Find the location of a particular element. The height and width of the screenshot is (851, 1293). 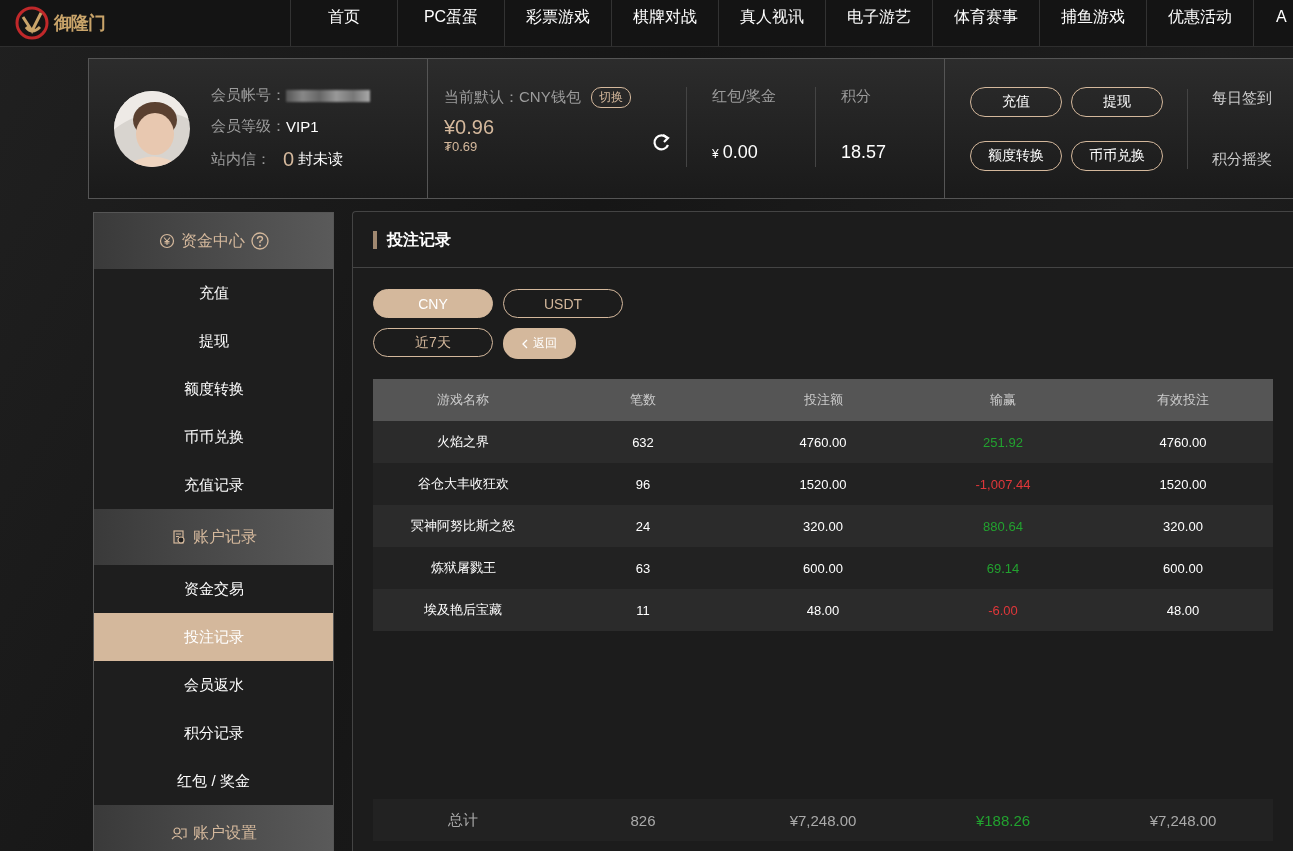

logo-text: 御隆门 is located at coordinates (79, 23).